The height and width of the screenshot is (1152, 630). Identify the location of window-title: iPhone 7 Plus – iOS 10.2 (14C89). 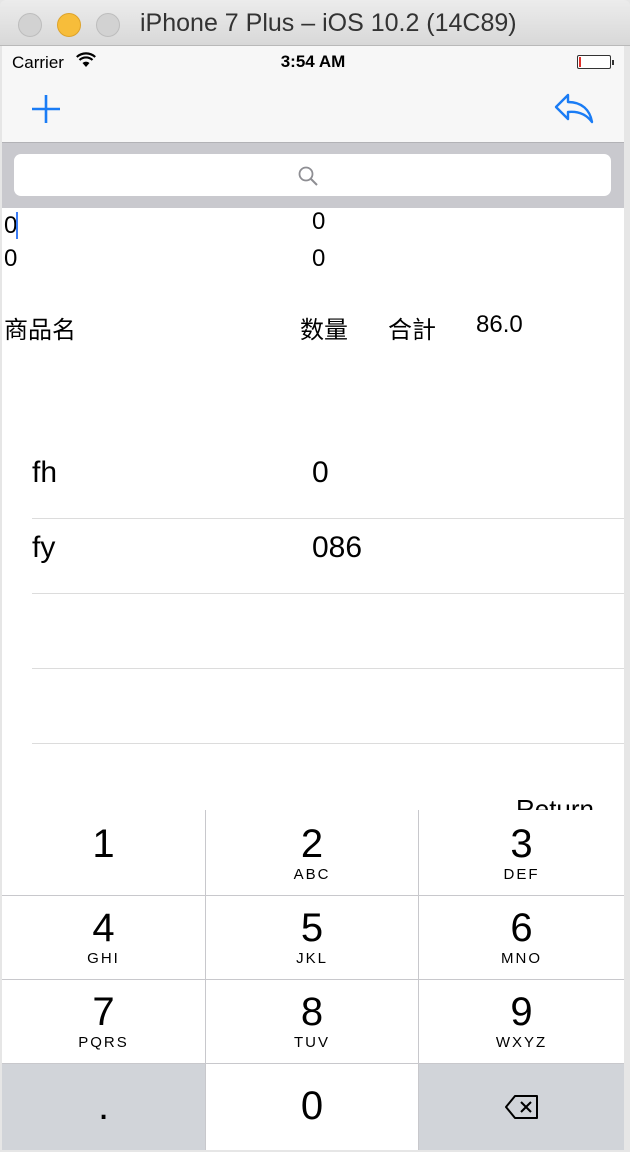
(328, 23).